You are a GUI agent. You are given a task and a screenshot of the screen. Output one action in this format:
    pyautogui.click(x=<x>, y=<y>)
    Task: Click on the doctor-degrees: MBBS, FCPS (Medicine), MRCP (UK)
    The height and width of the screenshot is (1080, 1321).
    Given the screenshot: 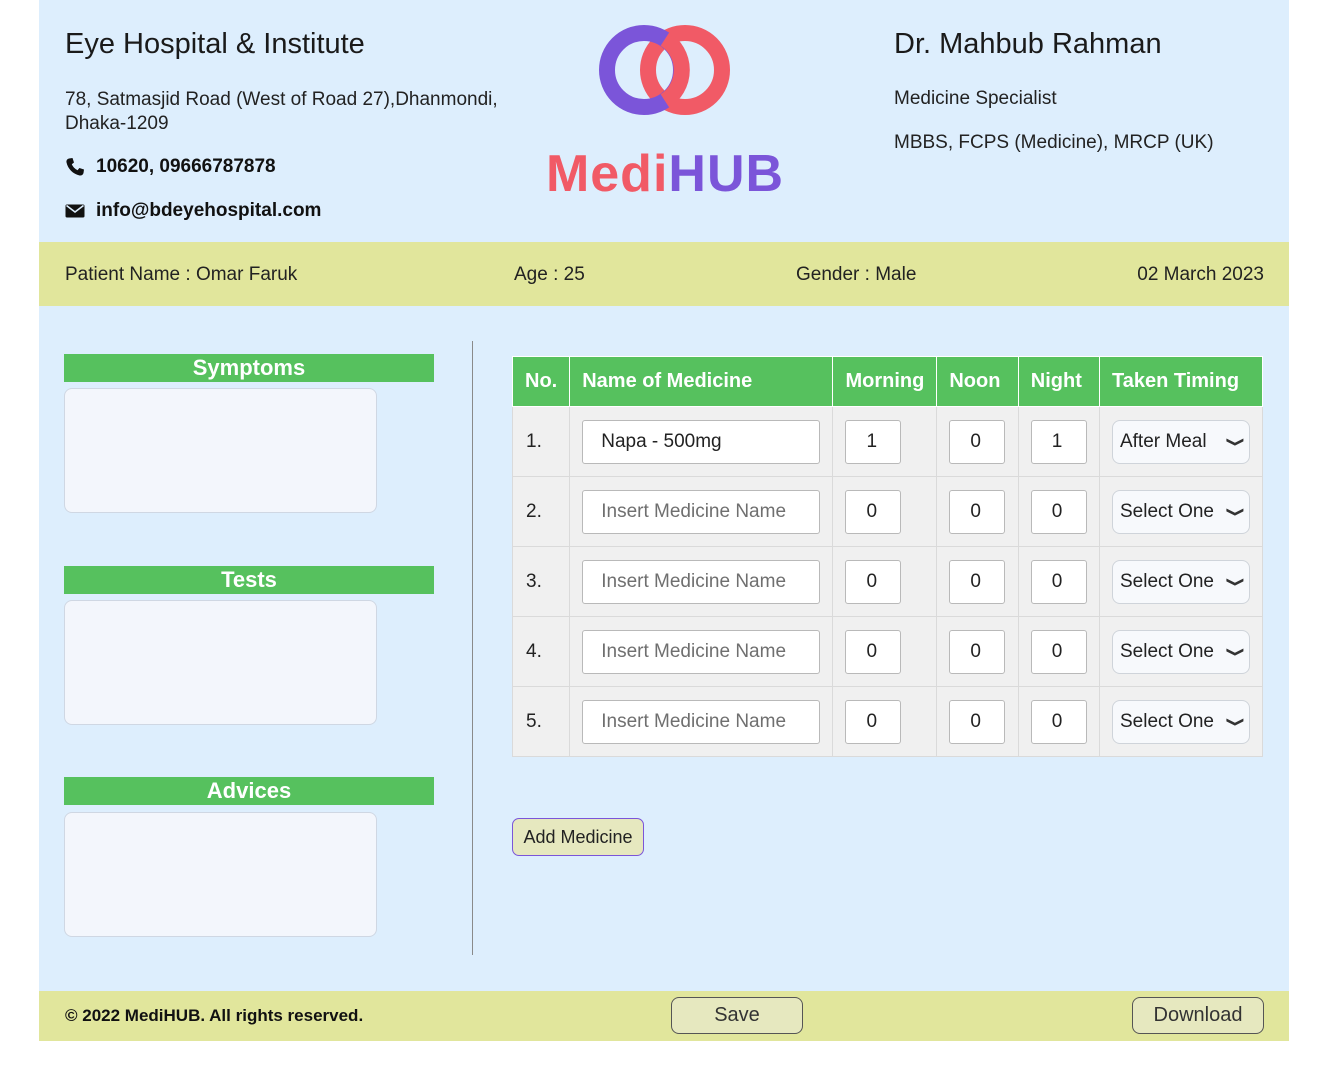 What is the action you would take?
    pyautogui.click(x=1054, y=142)
    